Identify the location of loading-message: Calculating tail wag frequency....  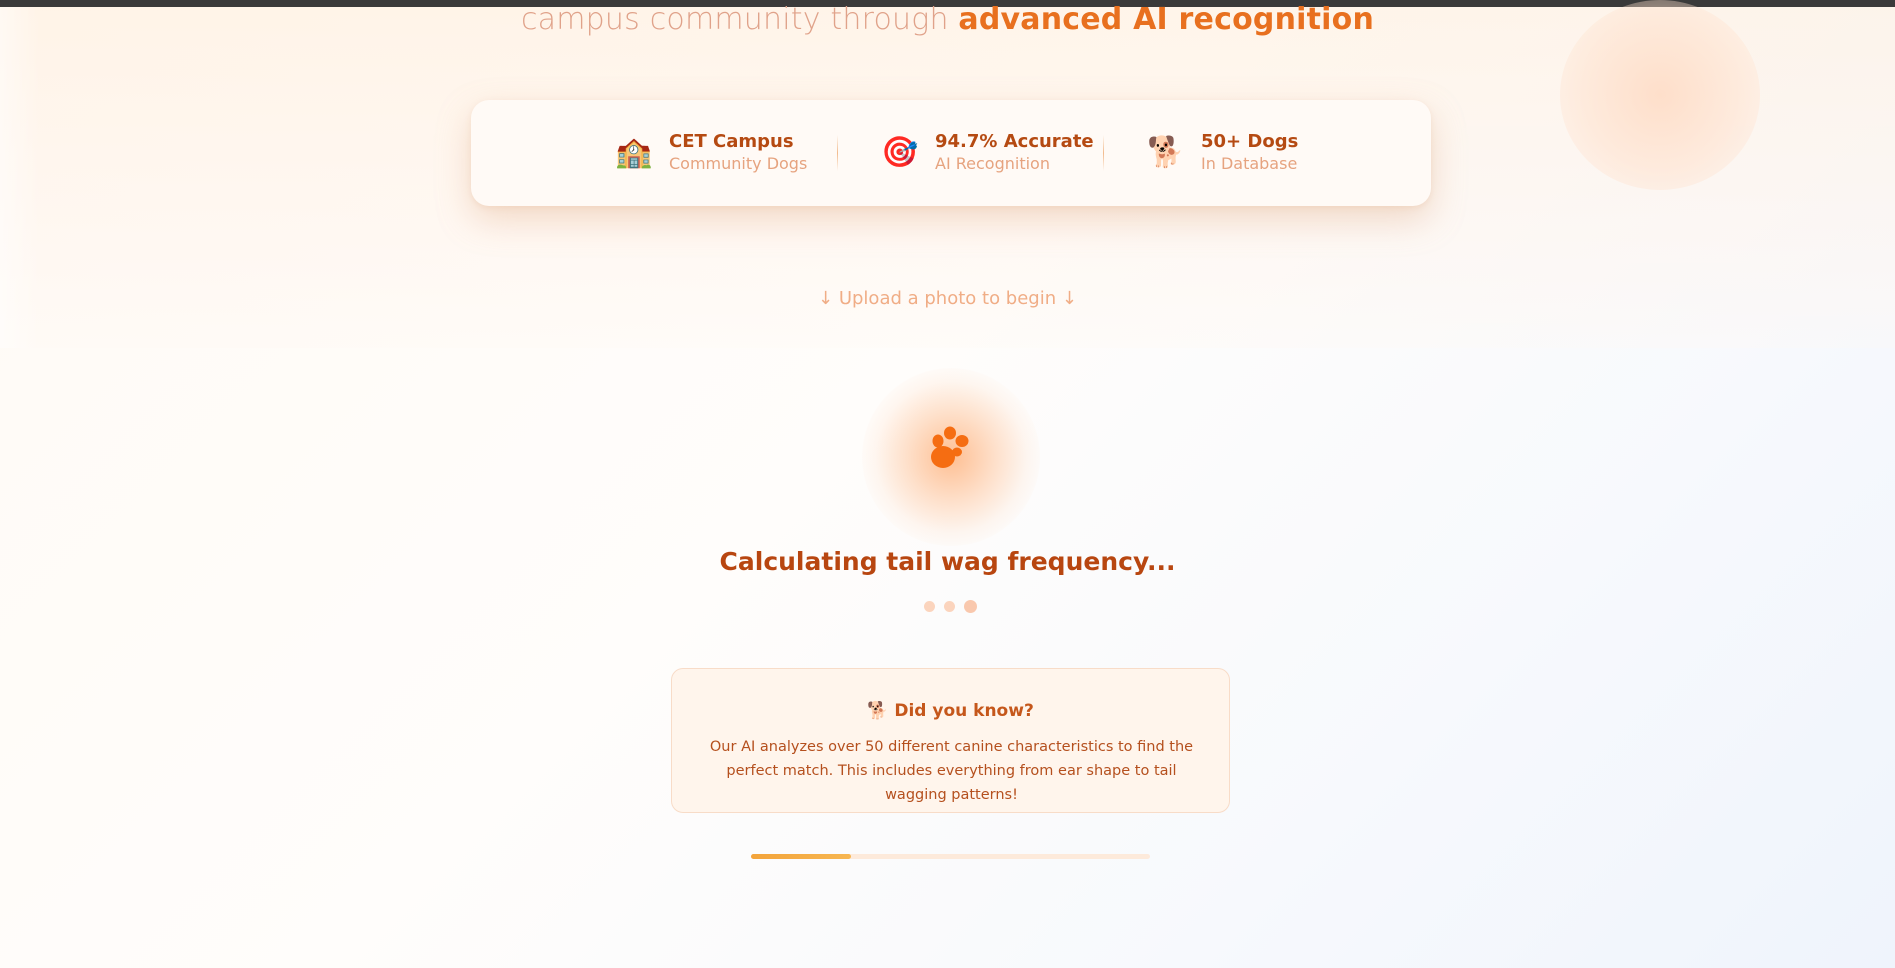
(947, 561).